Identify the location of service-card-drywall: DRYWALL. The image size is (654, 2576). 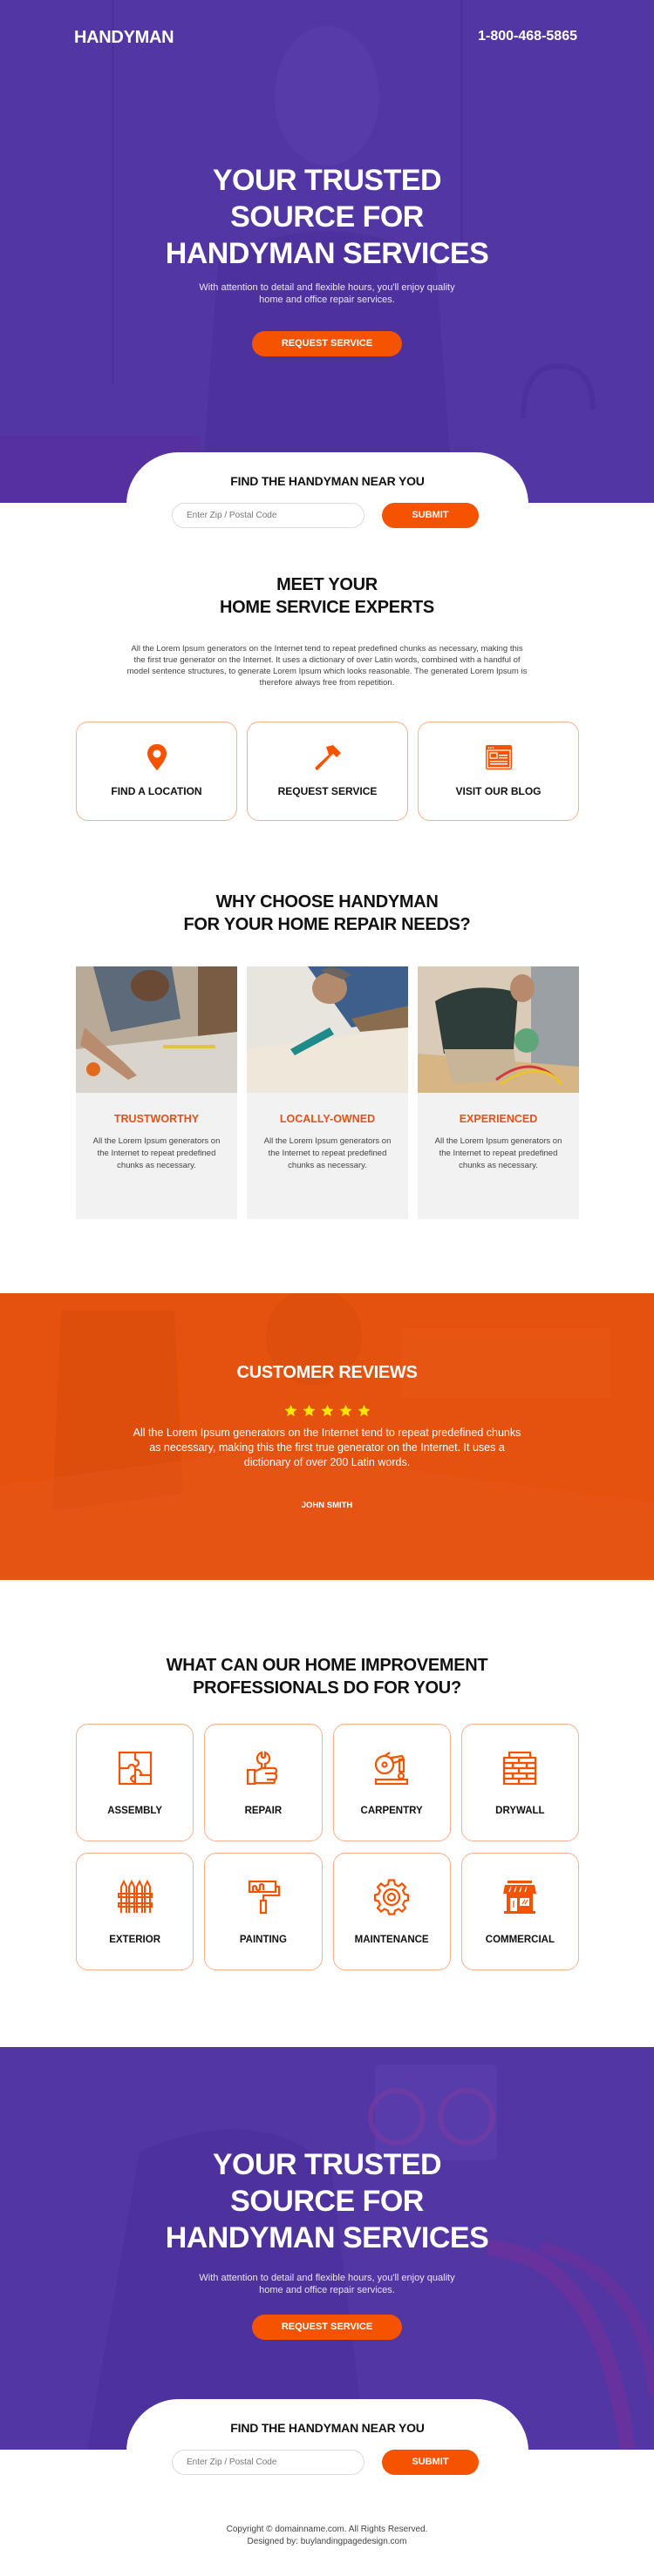
(519, 1783).